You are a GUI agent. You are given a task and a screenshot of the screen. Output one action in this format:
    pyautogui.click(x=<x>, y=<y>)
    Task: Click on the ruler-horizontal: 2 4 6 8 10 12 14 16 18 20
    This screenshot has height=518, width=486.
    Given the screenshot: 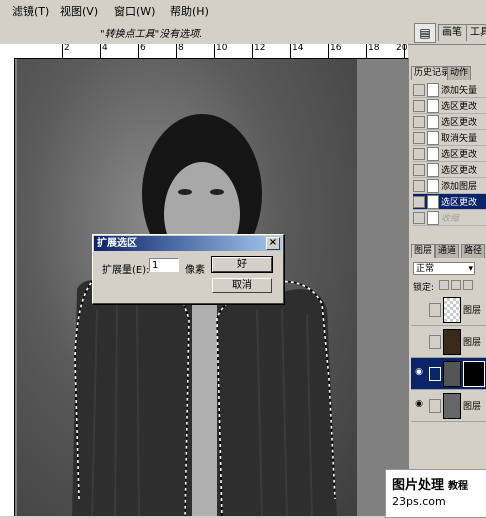 What is the action you would take?
    pyautogui.click(x=204, y=51)
    